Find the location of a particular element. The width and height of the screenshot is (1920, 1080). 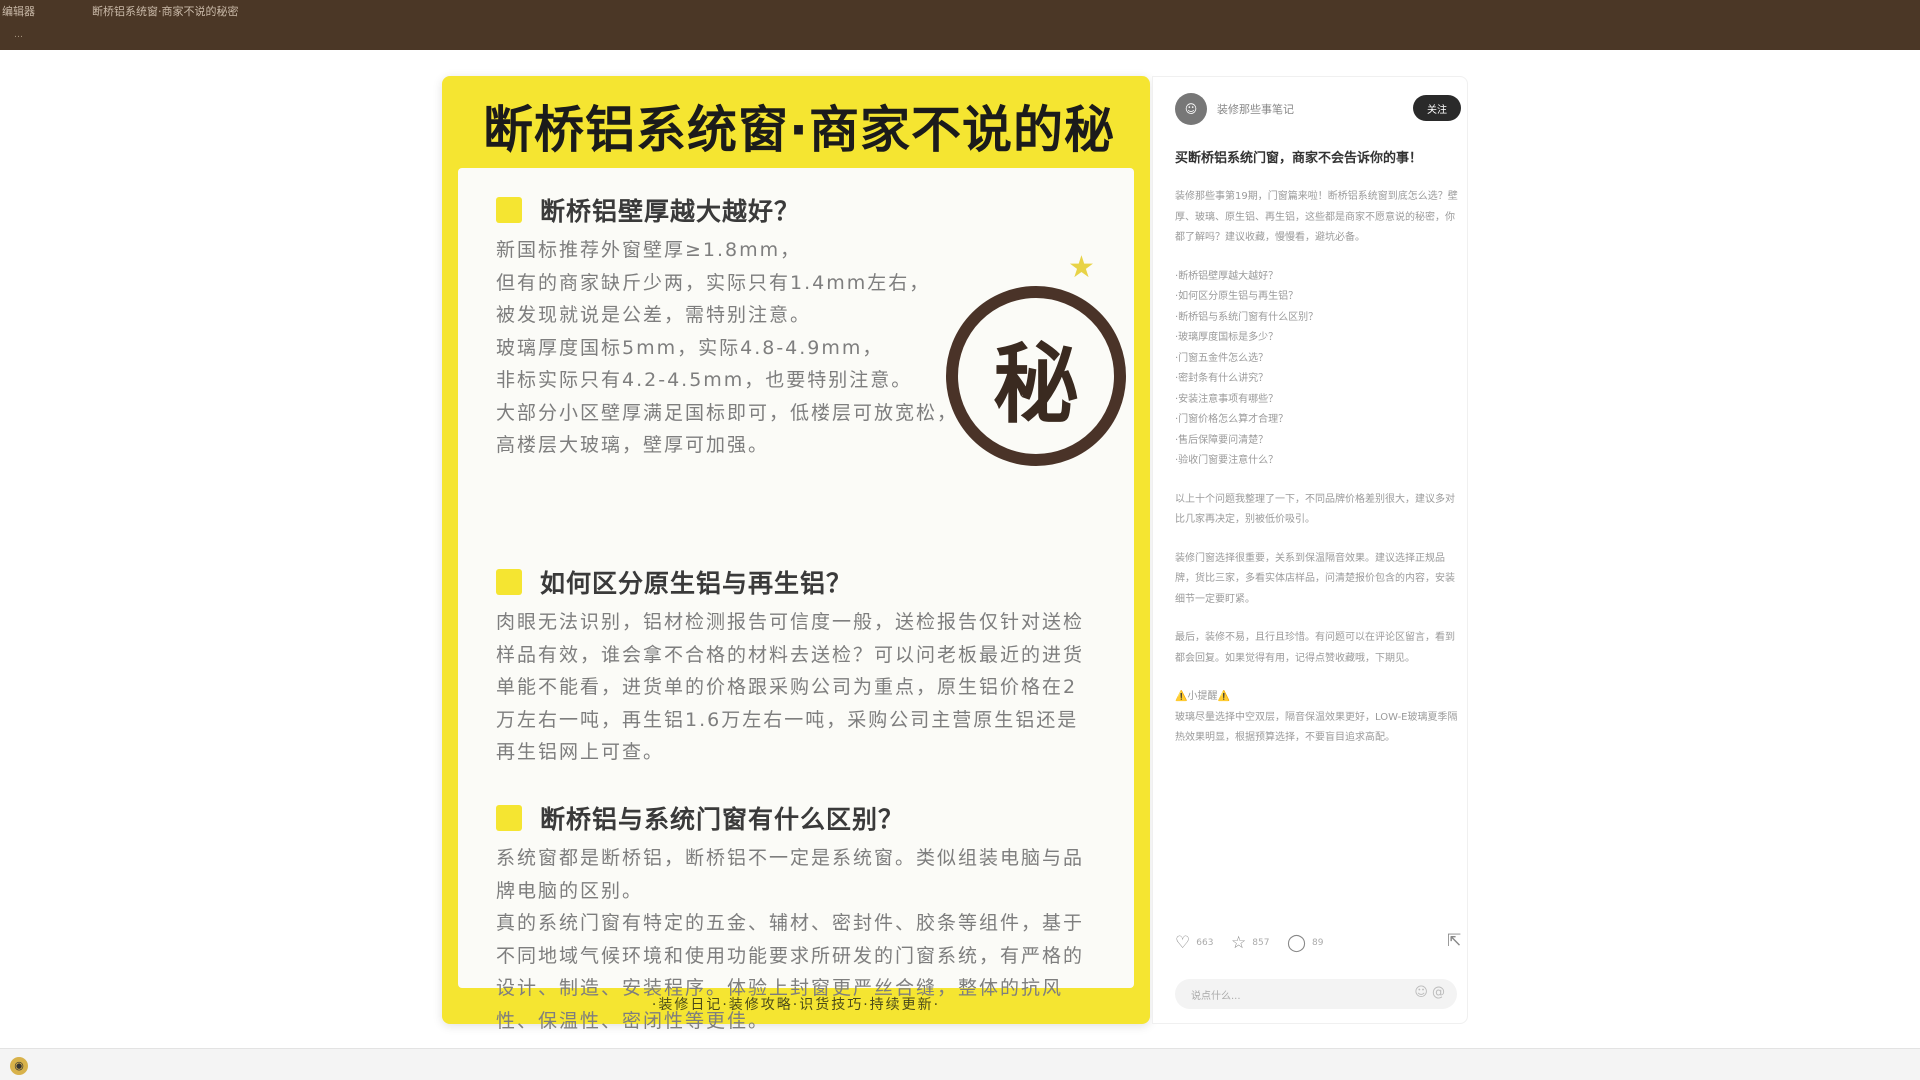

browser-bottombar: ◉ is located at coordinates (960, 1064).